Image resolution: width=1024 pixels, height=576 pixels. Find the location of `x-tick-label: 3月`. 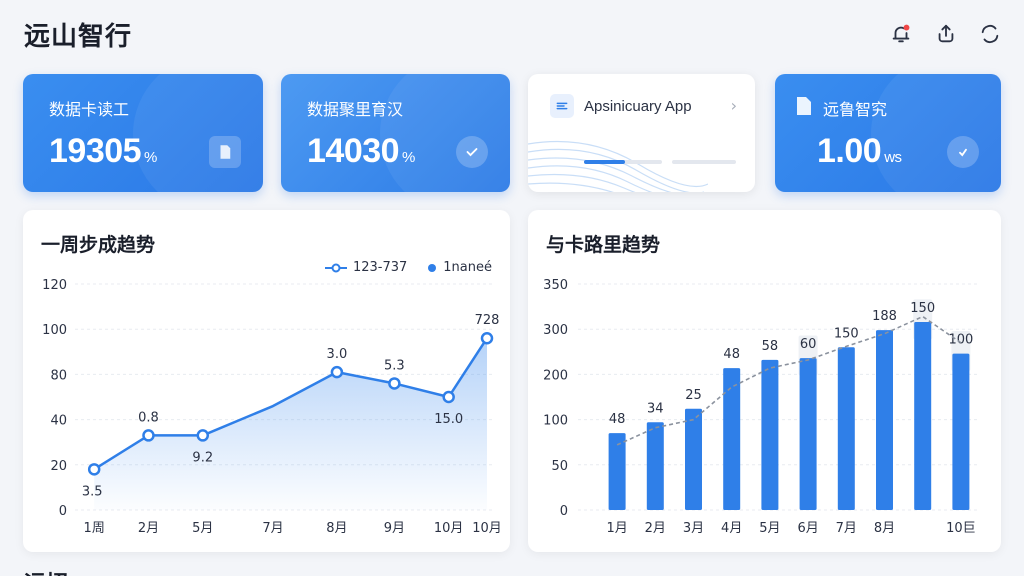

x-tick-label: 3月 is located at coordinates (693, 528).